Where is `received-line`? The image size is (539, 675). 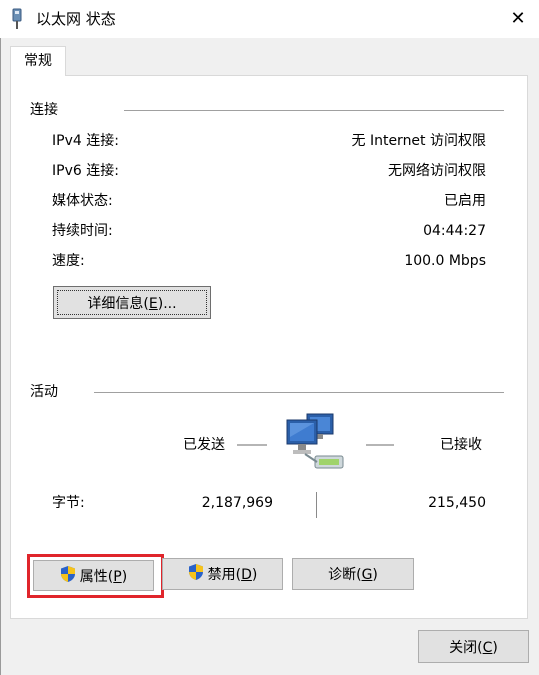 received-line is located at coordinates (380, 445).